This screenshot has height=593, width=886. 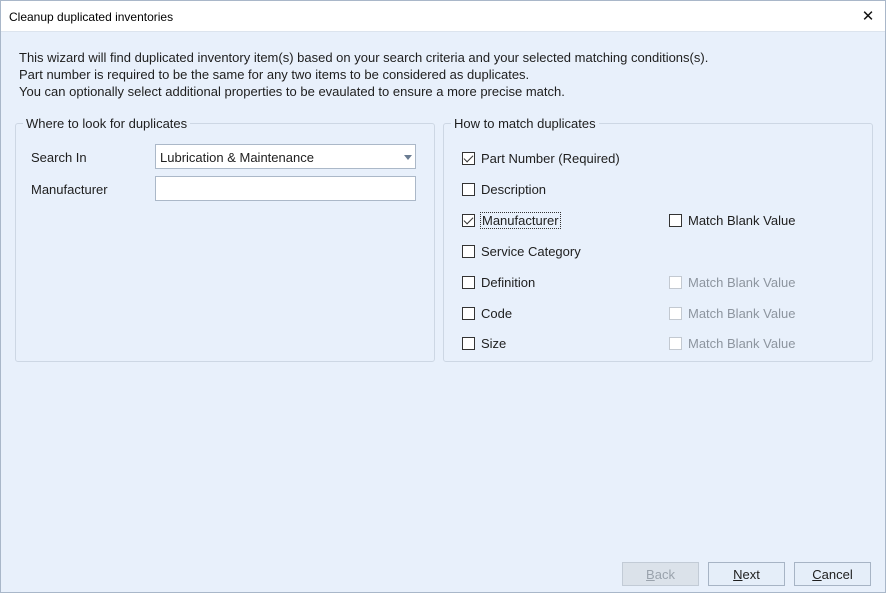 I want to click on size-blank-checkbox, so click(x=675, y=343).